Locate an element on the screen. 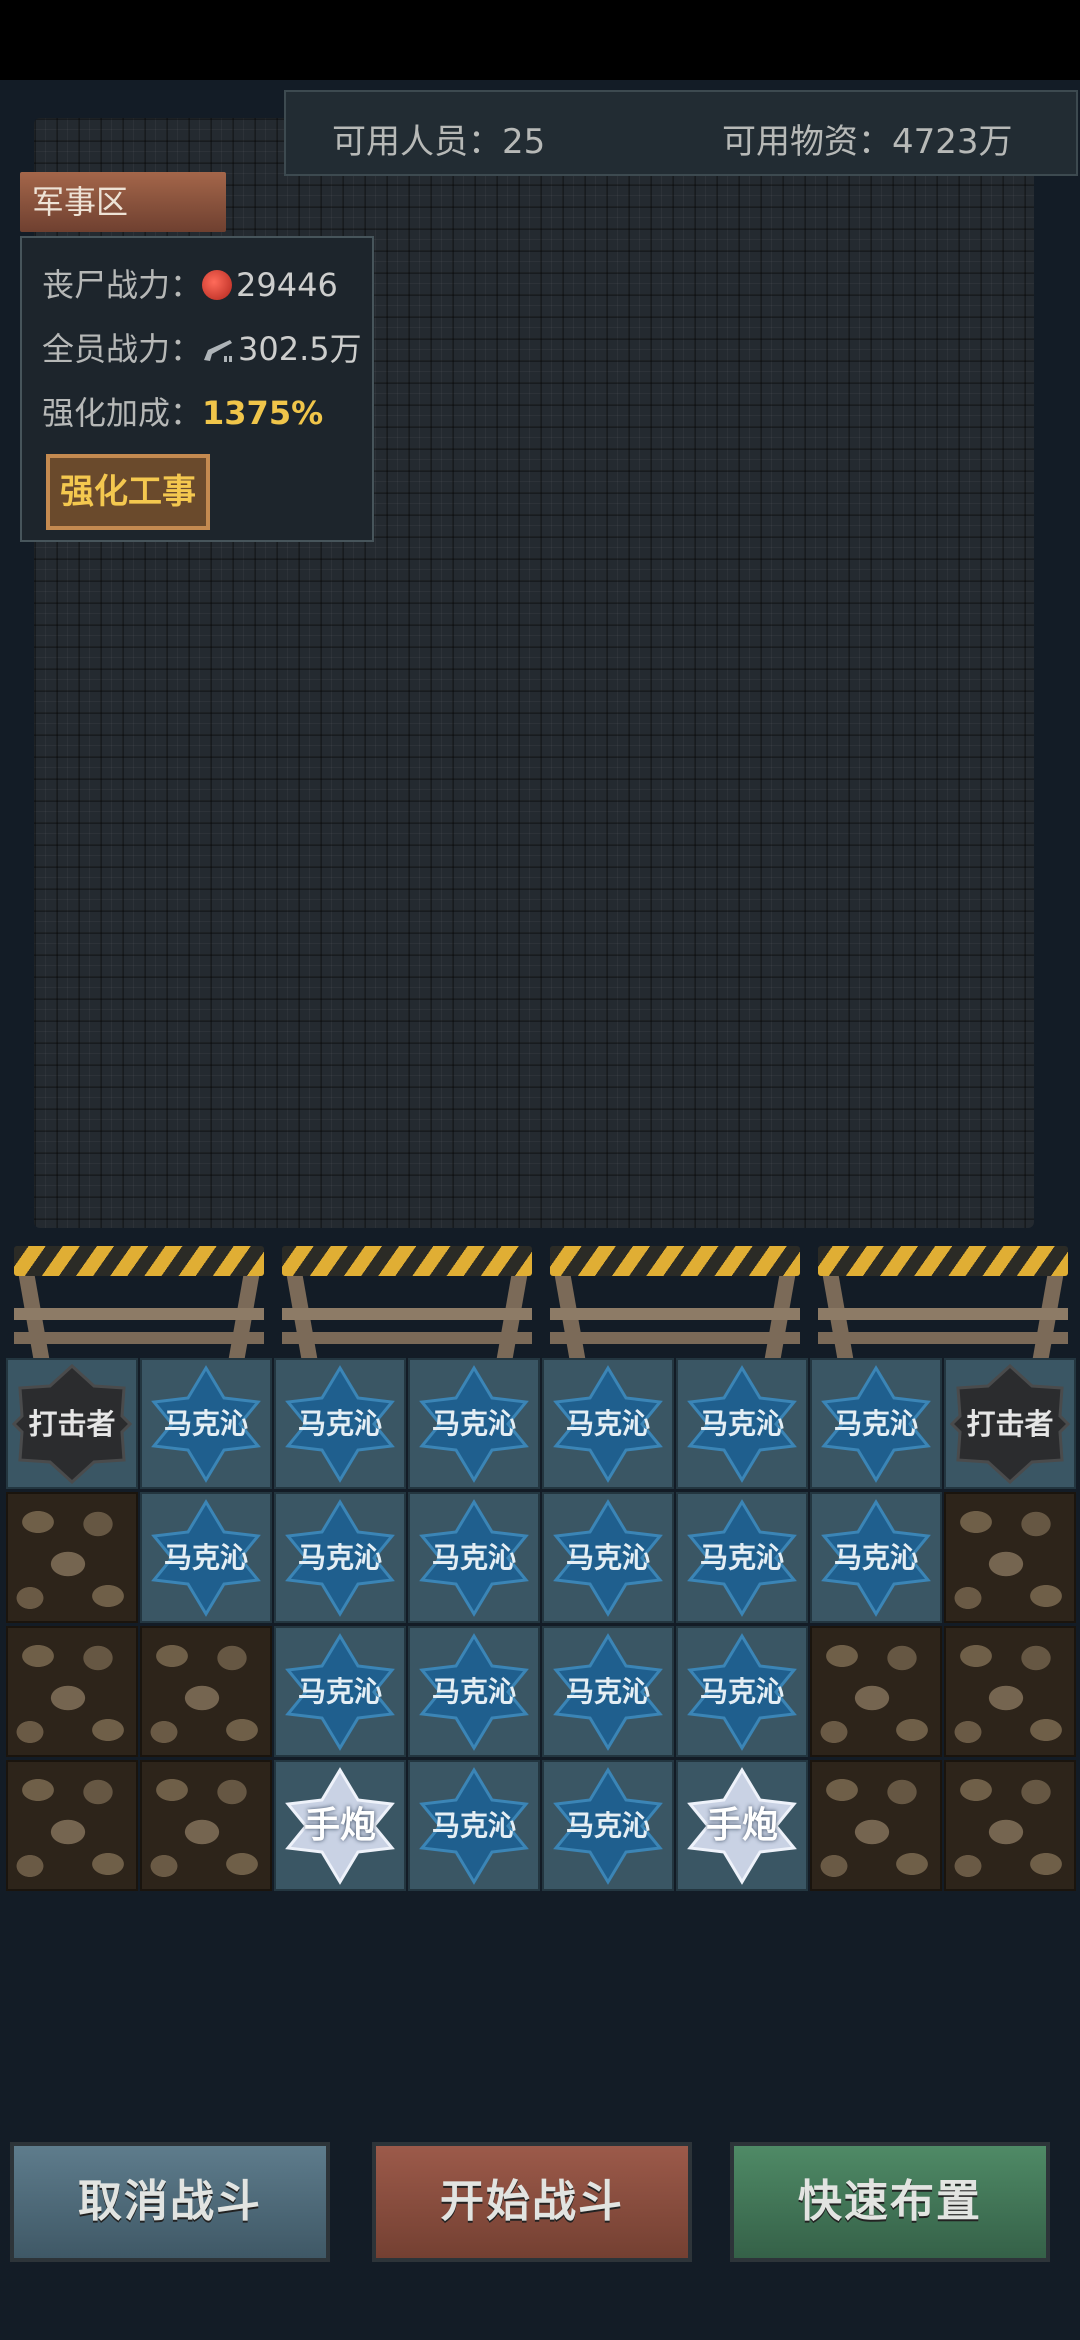  team-power-row: 全员战力： 302.5万 is located at coordinates (202, 347).